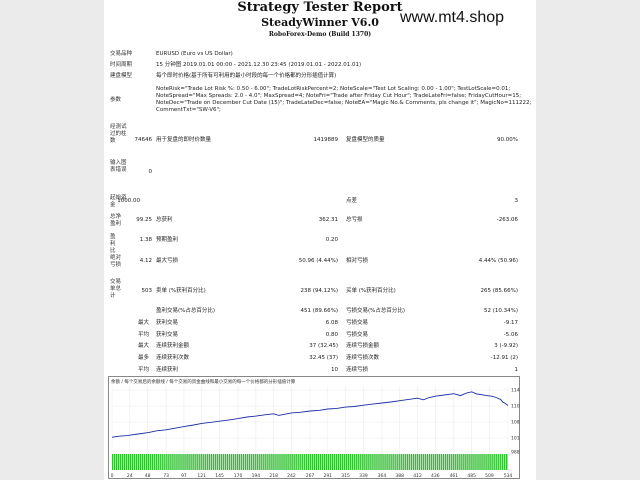 This screenshot has width=640, height=480. I want to click on quality-value: 90.00%, so click(507, 140).